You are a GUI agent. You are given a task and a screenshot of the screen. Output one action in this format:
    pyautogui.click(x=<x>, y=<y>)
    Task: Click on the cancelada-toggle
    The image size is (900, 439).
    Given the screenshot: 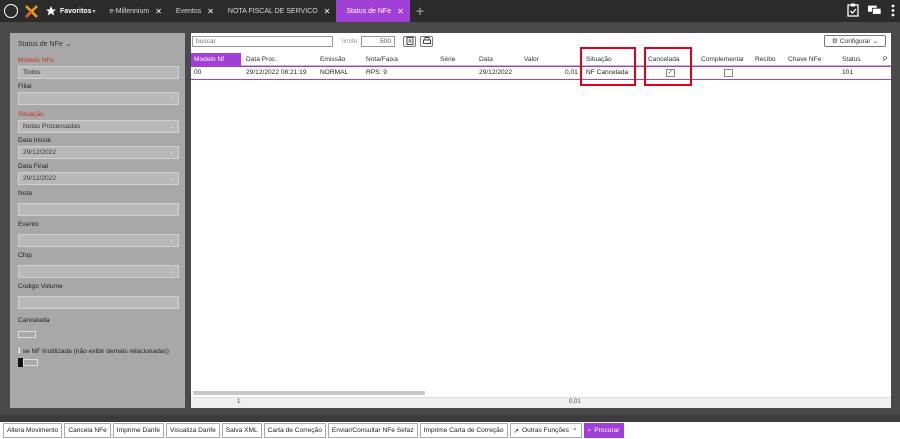 What is the action you would take?
    pyautogui.click(x=27, y=334)
    